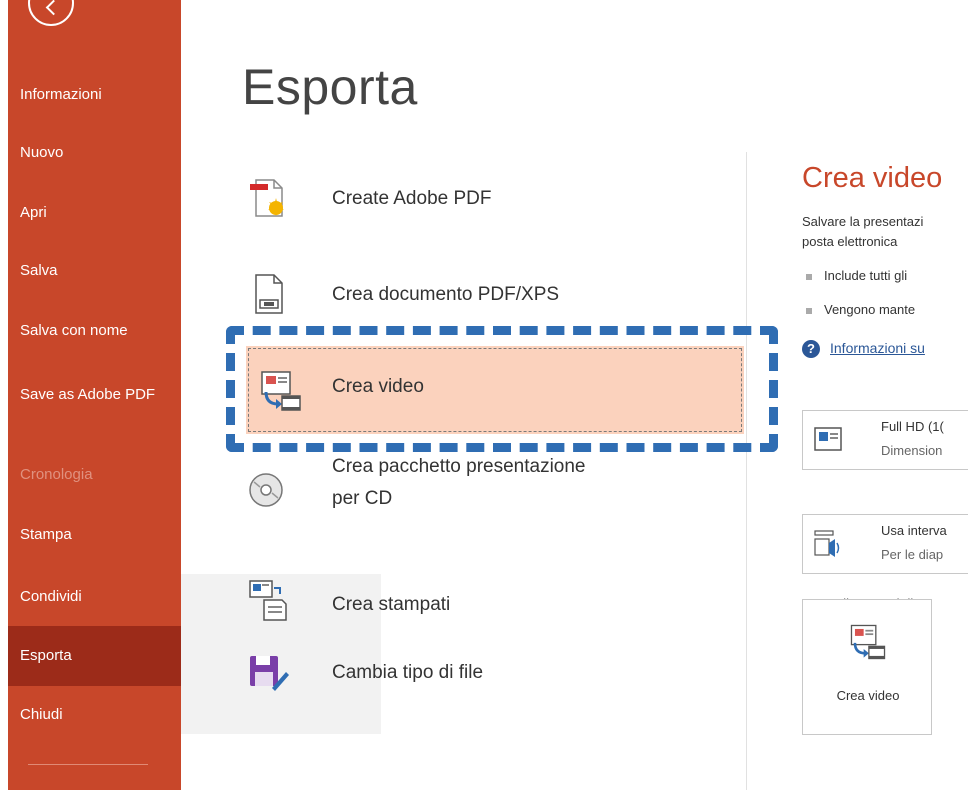 Image resolution: width=968 pixels, height=790 pixels. What do you see at coordinates (746, 471) in the screenshot?
I see `column-divider` at bounding box center [746, 471].